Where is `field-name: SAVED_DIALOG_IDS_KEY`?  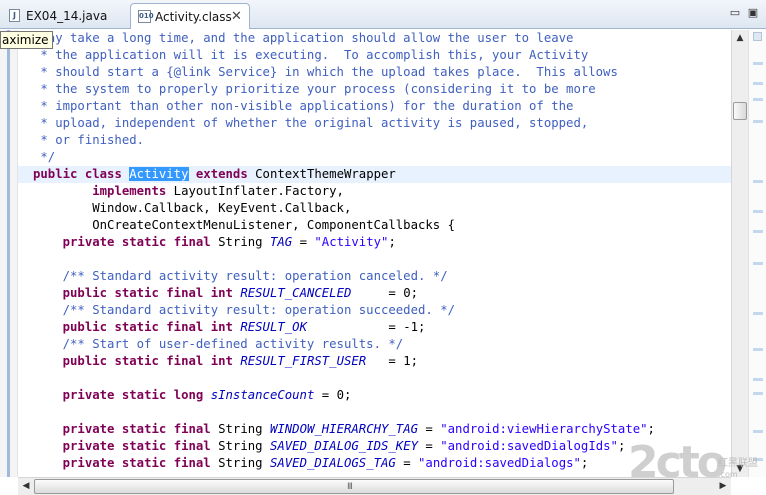
field-name: SAVED_DIALOG_IDS_KEY is located at coordinates (344, 446).